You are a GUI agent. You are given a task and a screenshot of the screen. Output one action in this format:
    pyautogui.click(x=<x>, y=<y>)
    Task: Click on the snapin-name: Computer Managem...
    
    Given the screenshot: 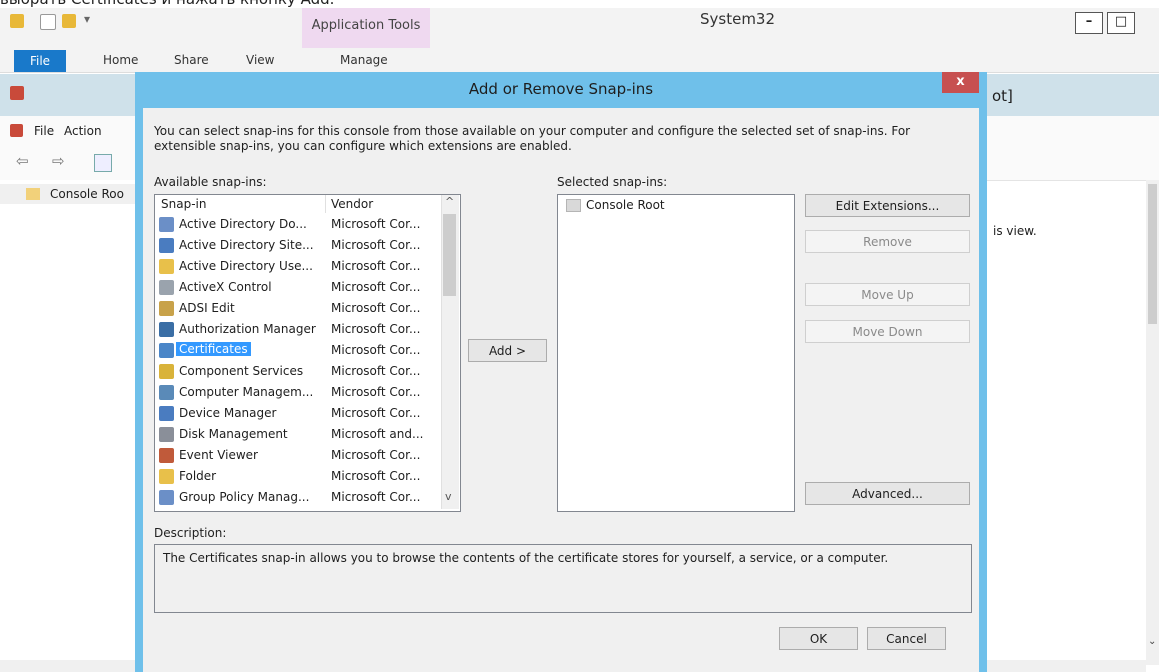 What is the action you would take?
    pyautogui.click(x=246, y=392)
    